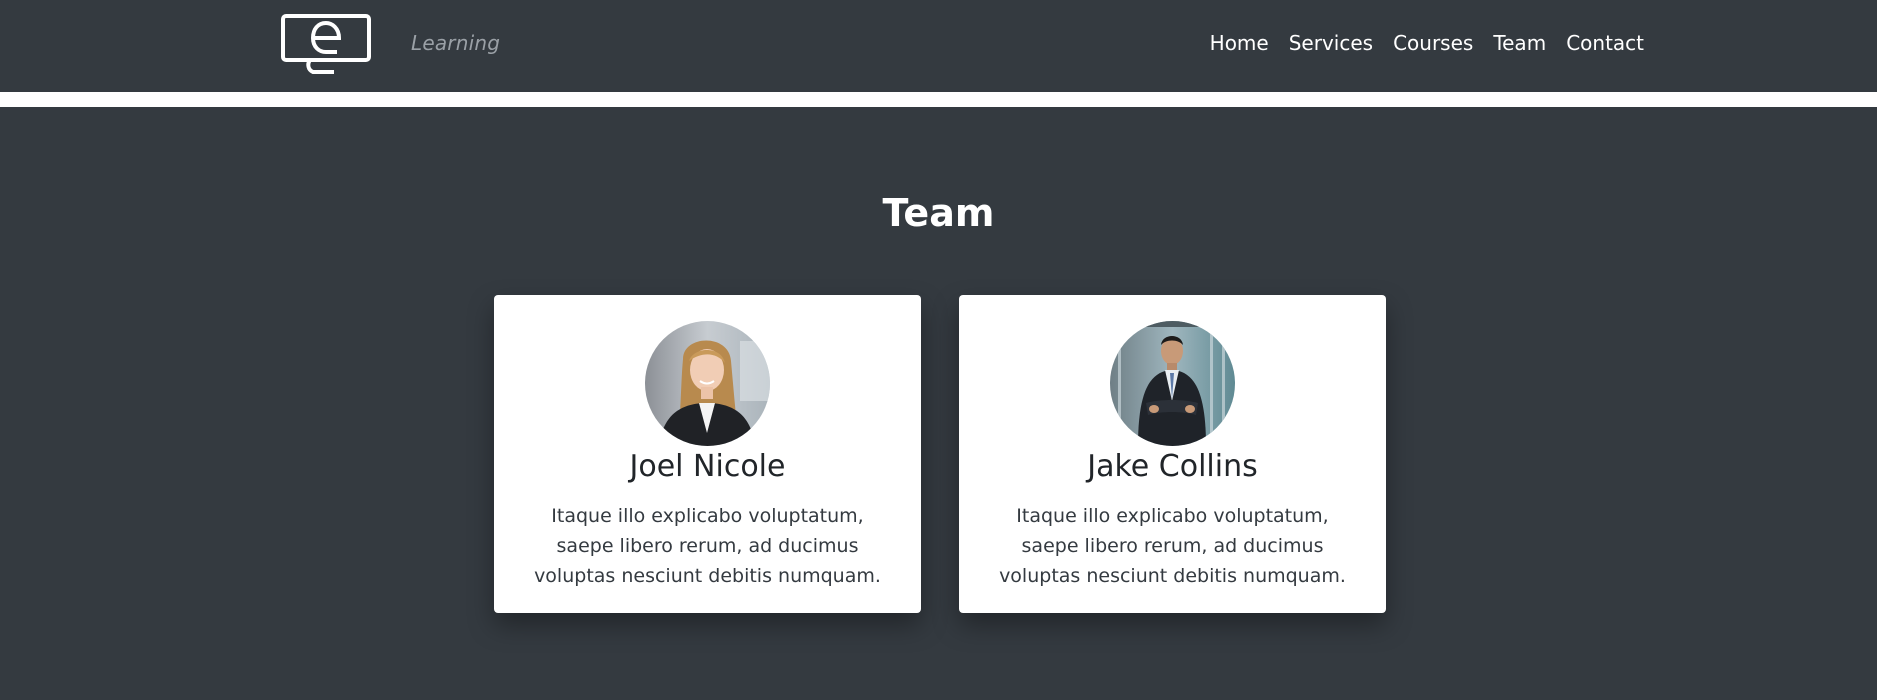 The image size is (1877, 700). I want to click on member-name: Jake Collins, so click(1172, 466).